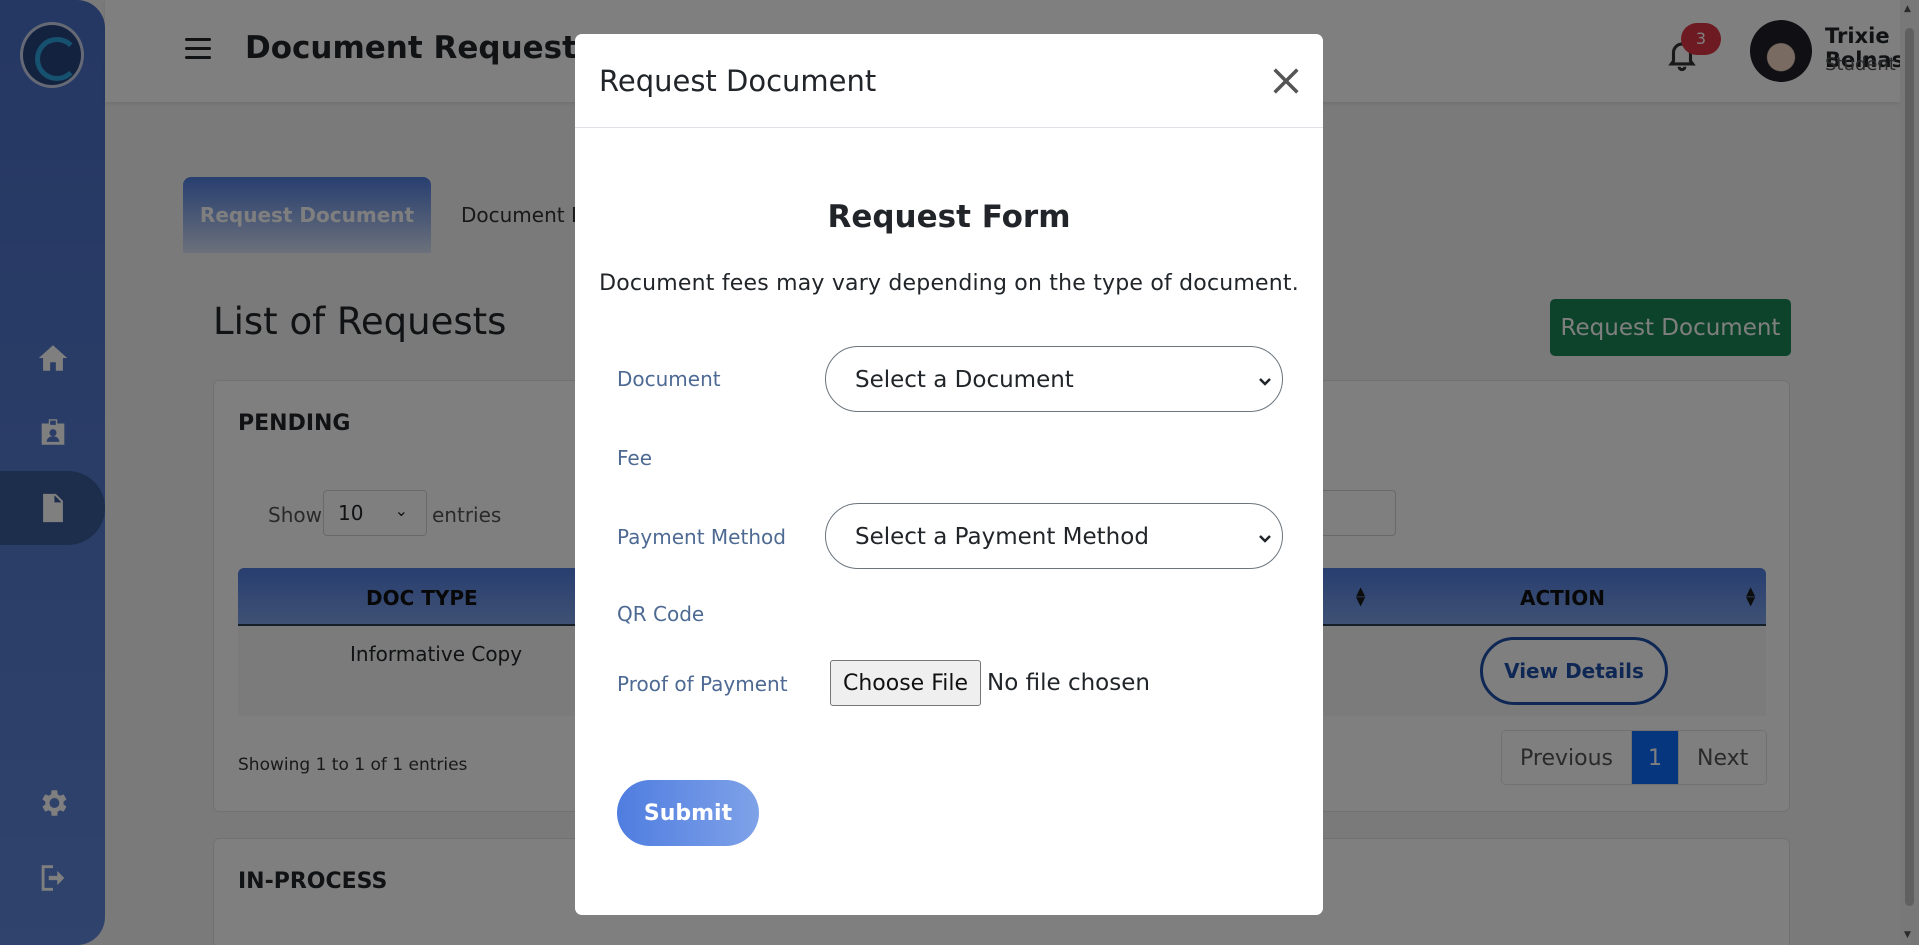 The image size is (1919, 945). I want to click on proof-of-payment-file-input: Choose File No file chosen, so click(990, 683).